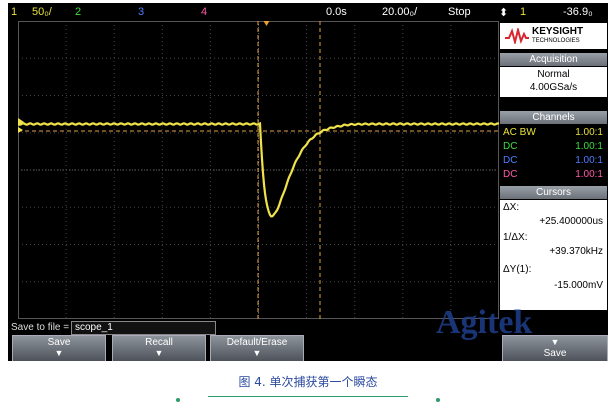  What do you see at coordinates (589, 132) in the screenshot?
I see `channel-1-probe: 1.00:1` at bounding box center [589, 132].